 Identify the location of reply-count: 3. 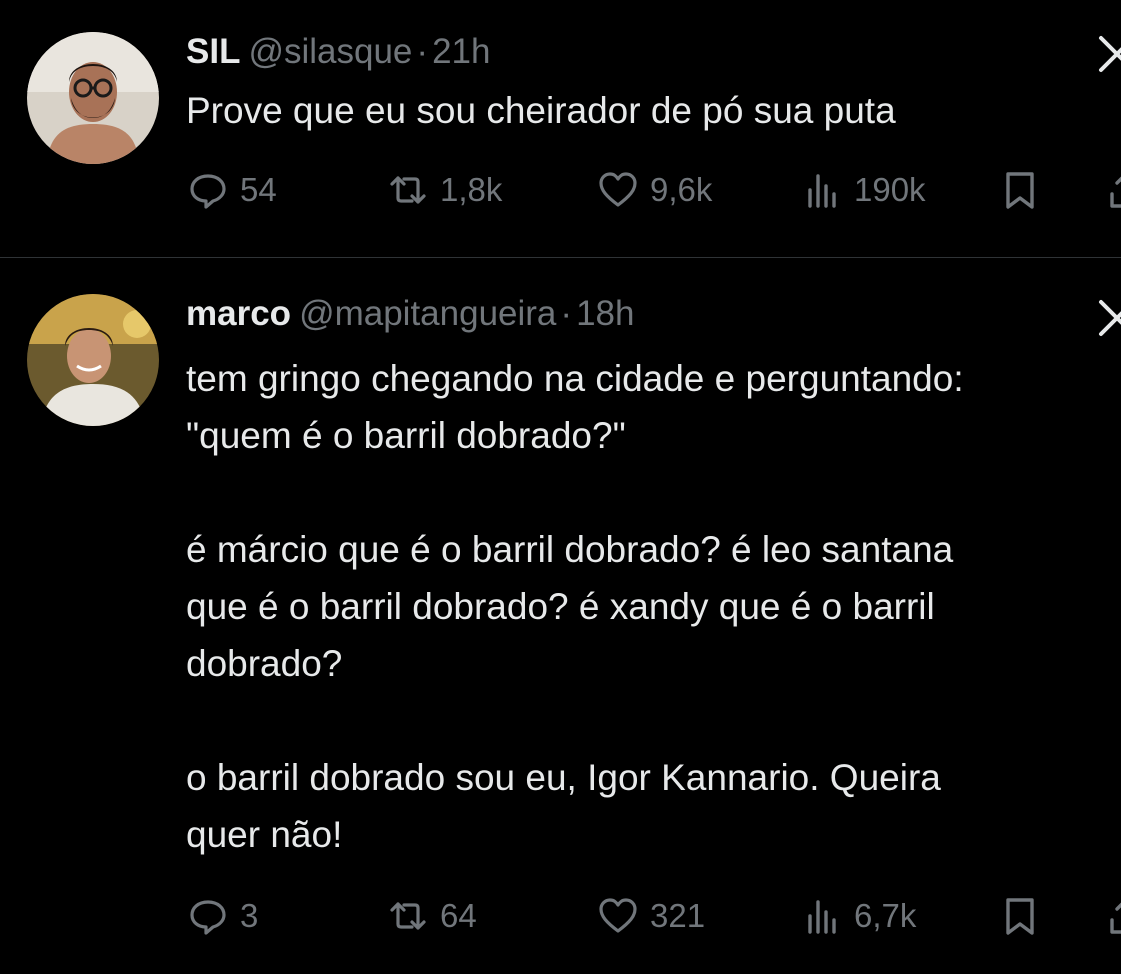
(249, 915).